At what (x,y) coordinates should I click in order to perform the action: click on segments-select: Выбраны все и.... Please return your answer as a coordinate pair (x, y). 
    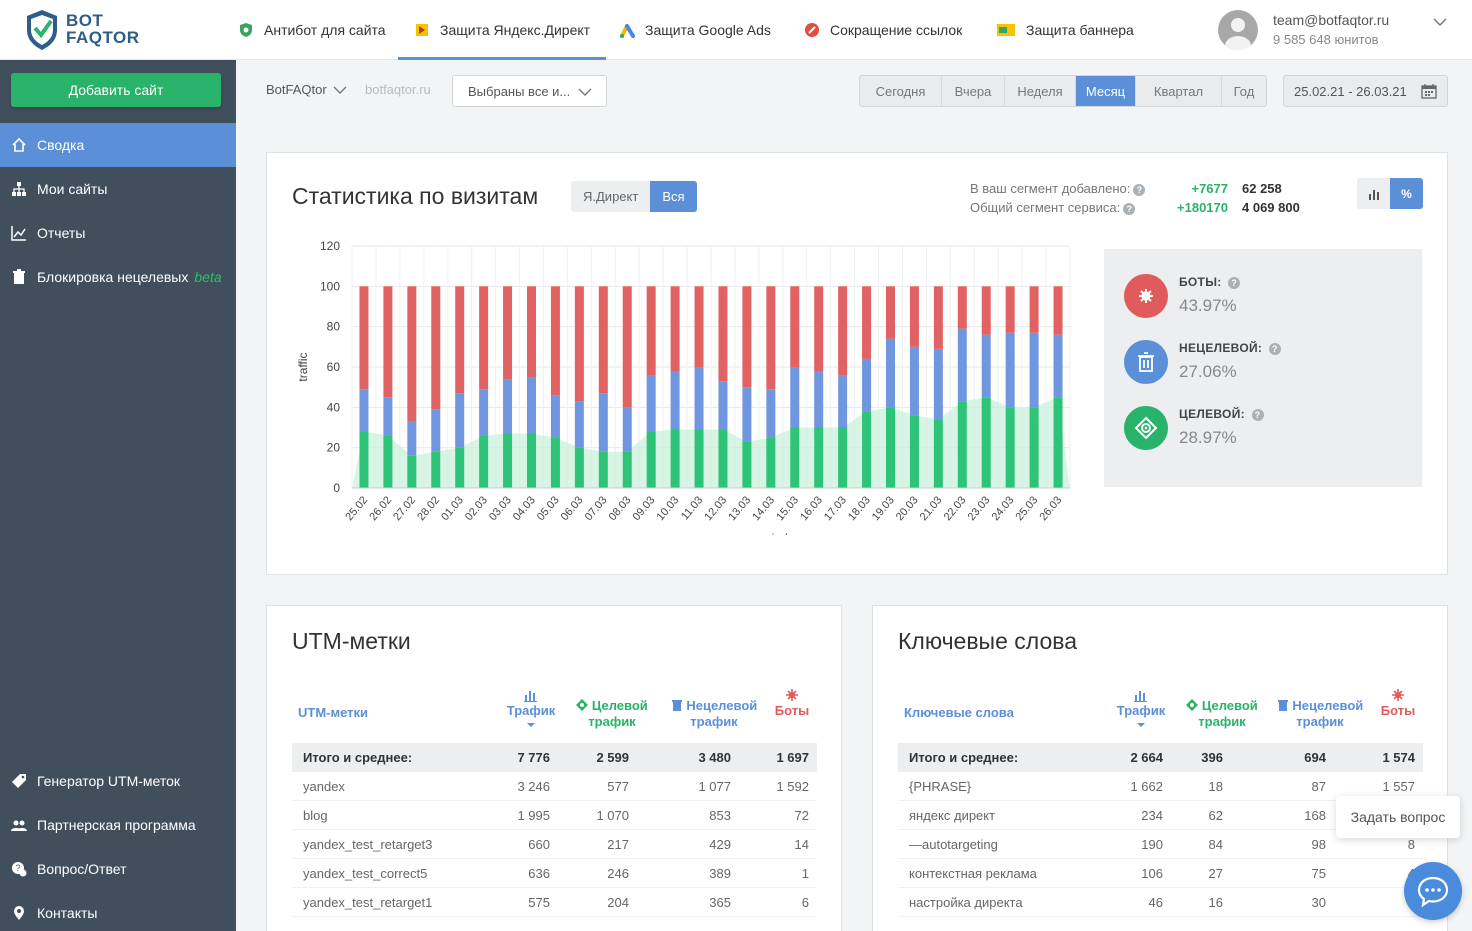
    Looking at the image, I should click on (529, 91).